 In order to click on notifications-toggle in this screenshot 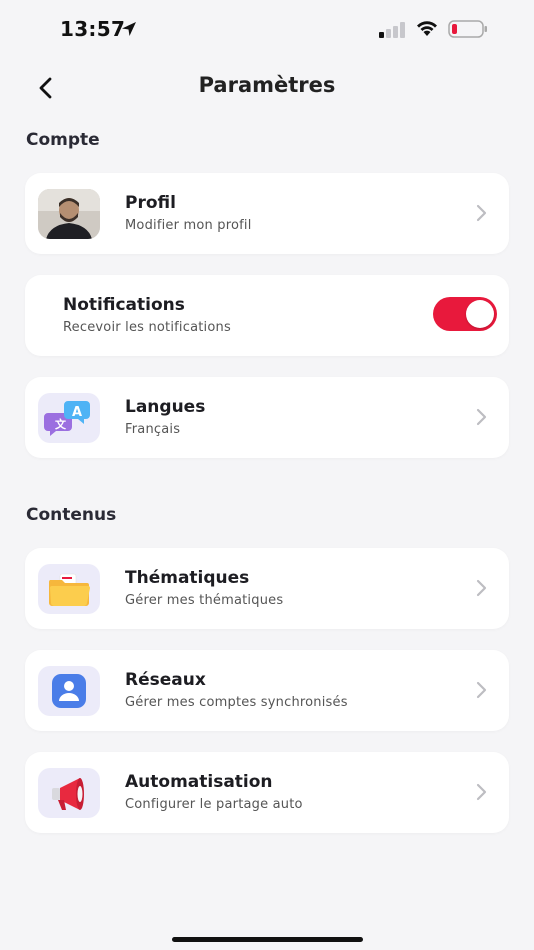, I will do `click(465, 314)`.